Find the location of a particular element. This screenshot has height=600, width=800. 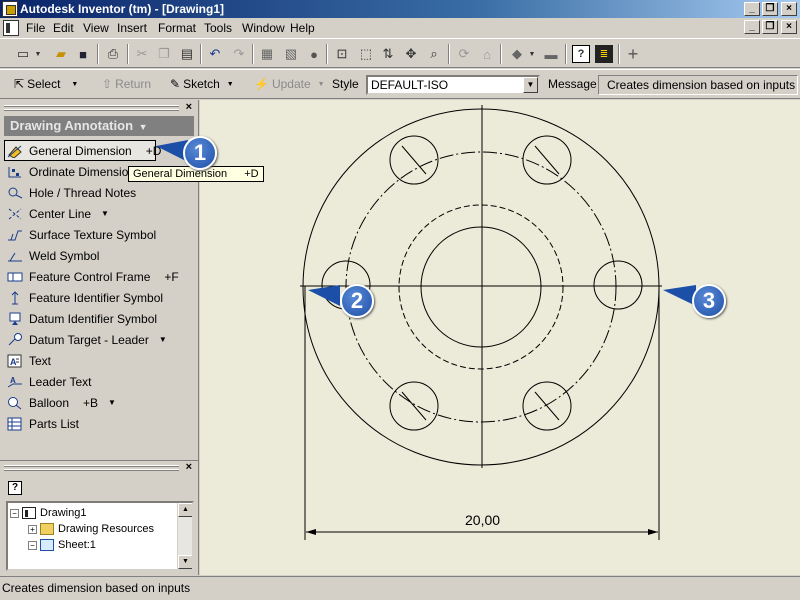

scroll-down-icon: ▼ is located at coordinates (185, 562).